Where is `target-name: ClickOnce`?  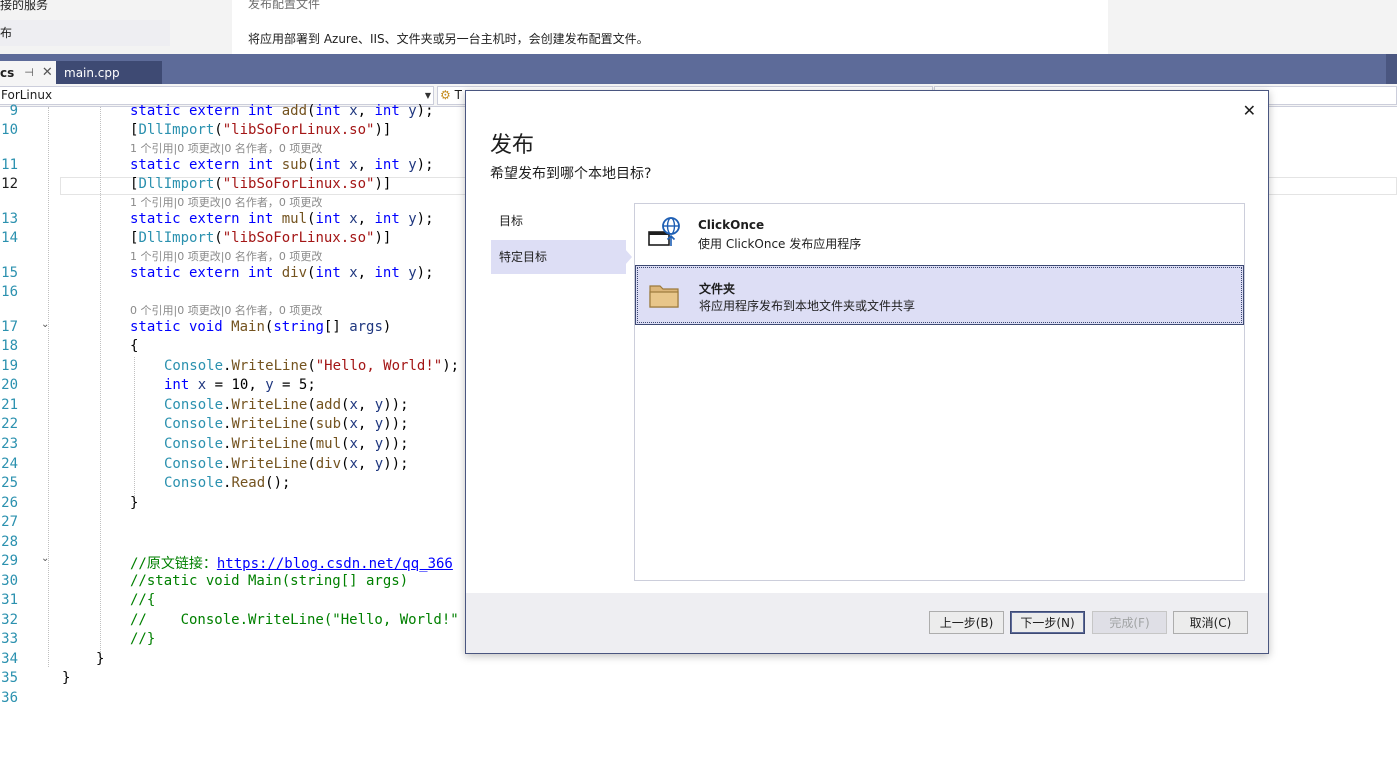 target-name: ClickOnce is located at coordinates (731, 225).